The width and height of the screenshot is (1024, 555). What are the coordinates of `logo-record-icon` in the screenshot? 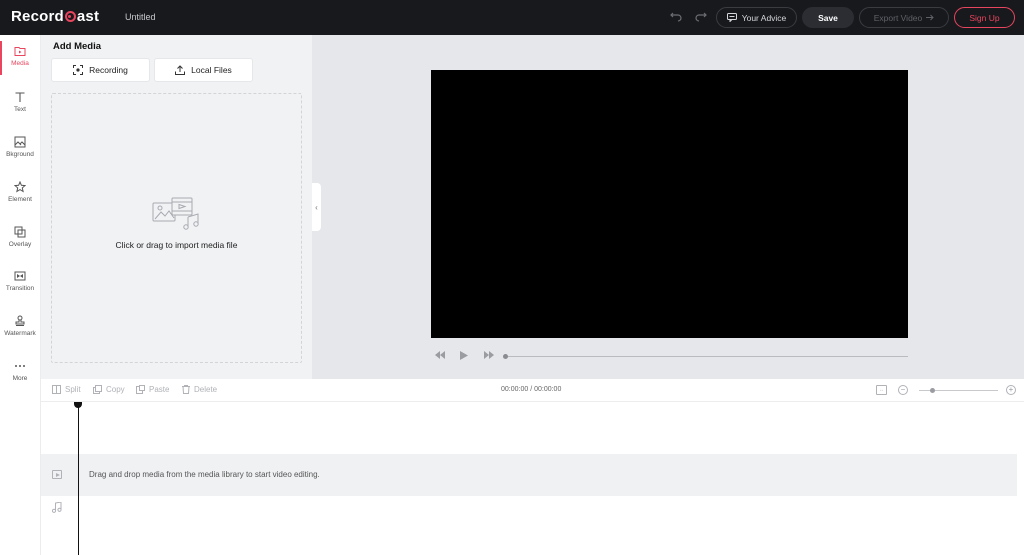 It's located at (70, 16).